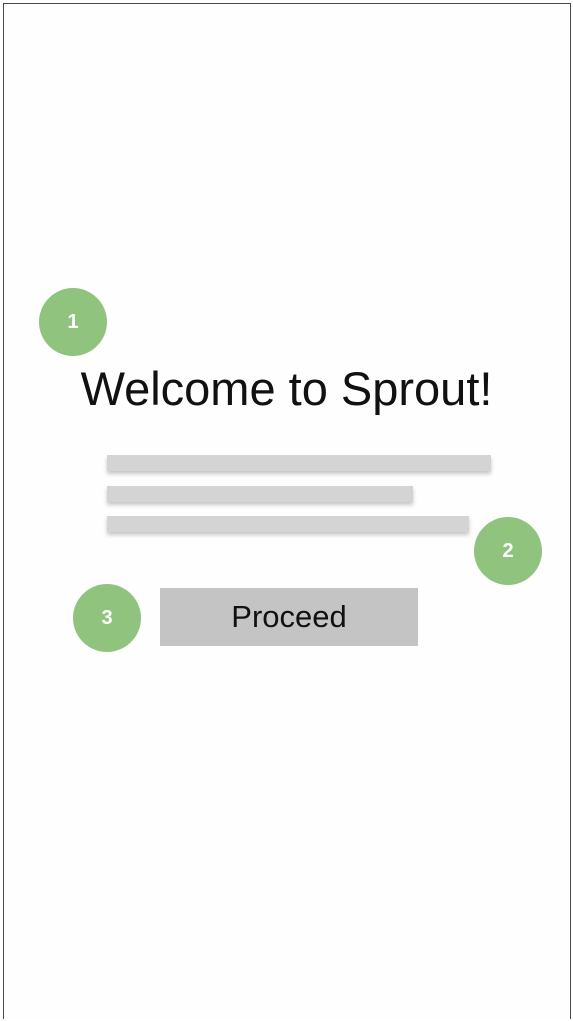 The height and width of the screenshot is (1021, 573). Describe the element at coordinates (107, 618) in the screenshot. I see `annotation-marker-3: 3` at that location.